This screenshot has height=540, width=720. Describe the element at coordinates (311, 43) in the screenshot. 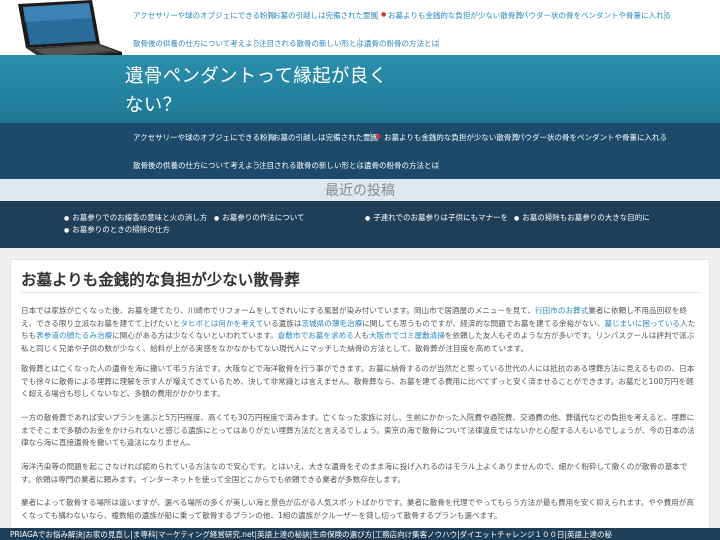

I see `top-nav-item-6: 注目される散骨の新しい形とは` at that location.